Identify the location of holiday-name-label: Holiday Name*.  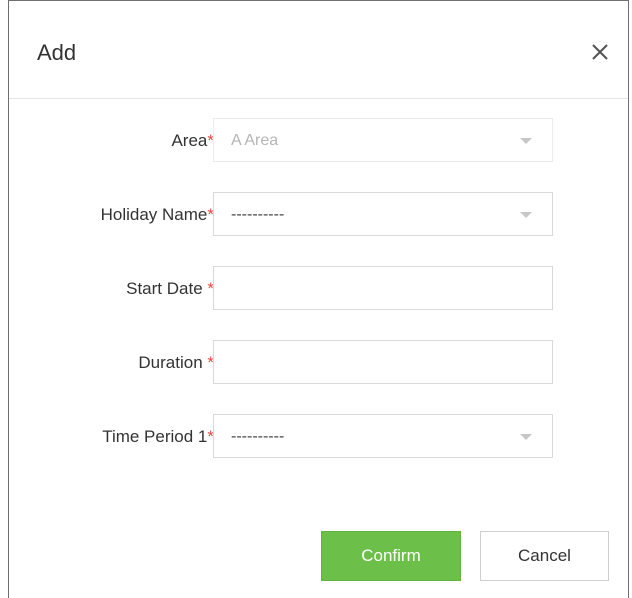
(157, 214).